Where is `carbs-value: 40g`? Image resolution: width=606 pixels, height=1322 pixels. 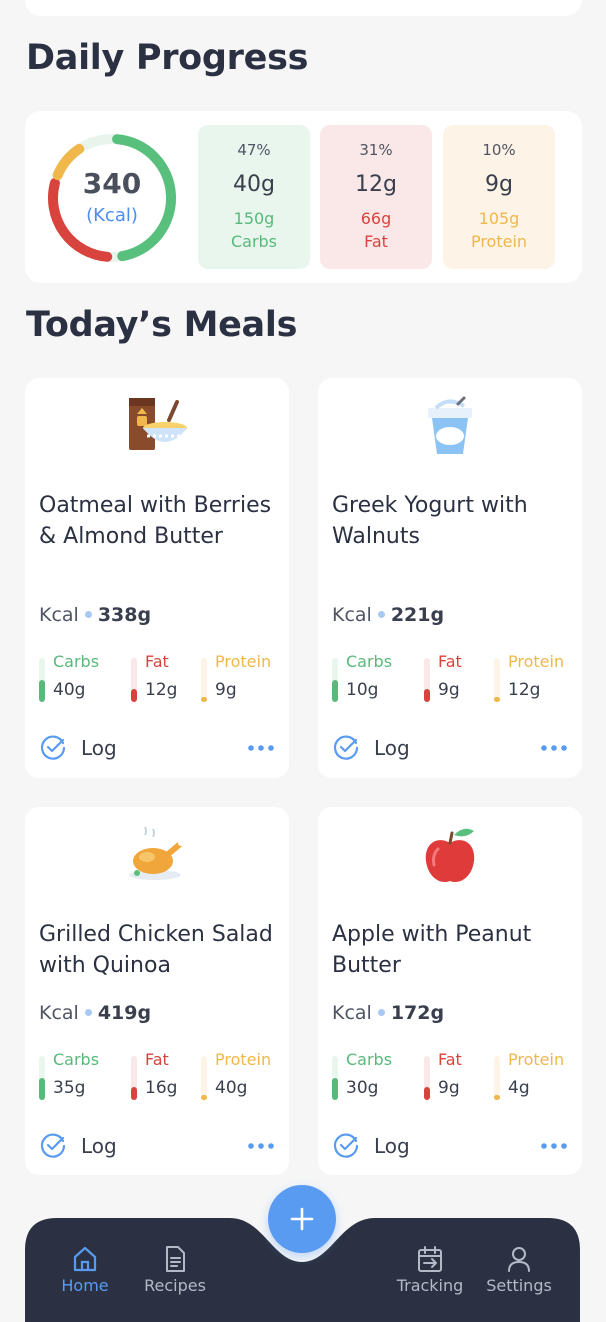
carbs-value: 40g is located at coordinates (69, 690).